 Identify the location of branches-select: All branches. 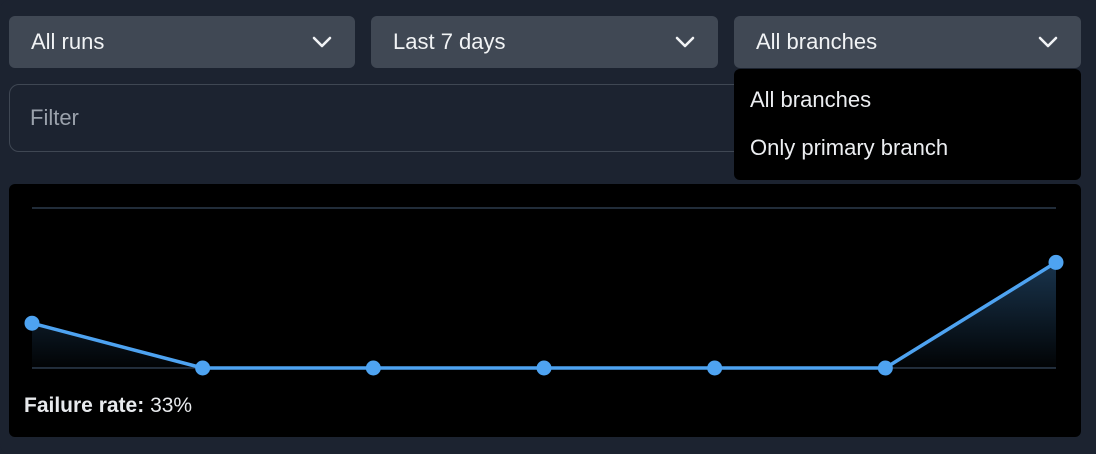
(907, 42).